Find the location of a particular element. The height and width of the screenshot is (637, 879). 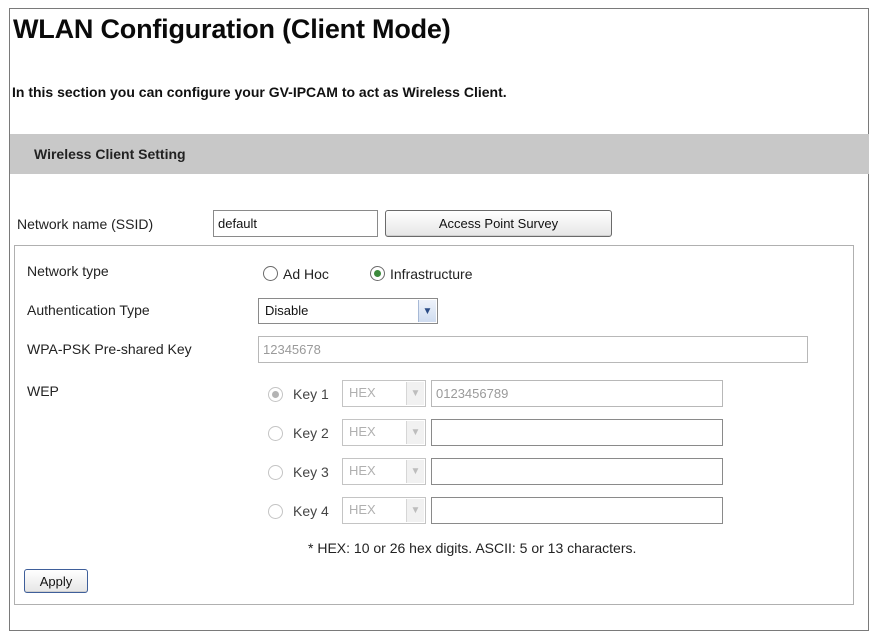

wep-key-2-input is located at coordinates (577, 432).